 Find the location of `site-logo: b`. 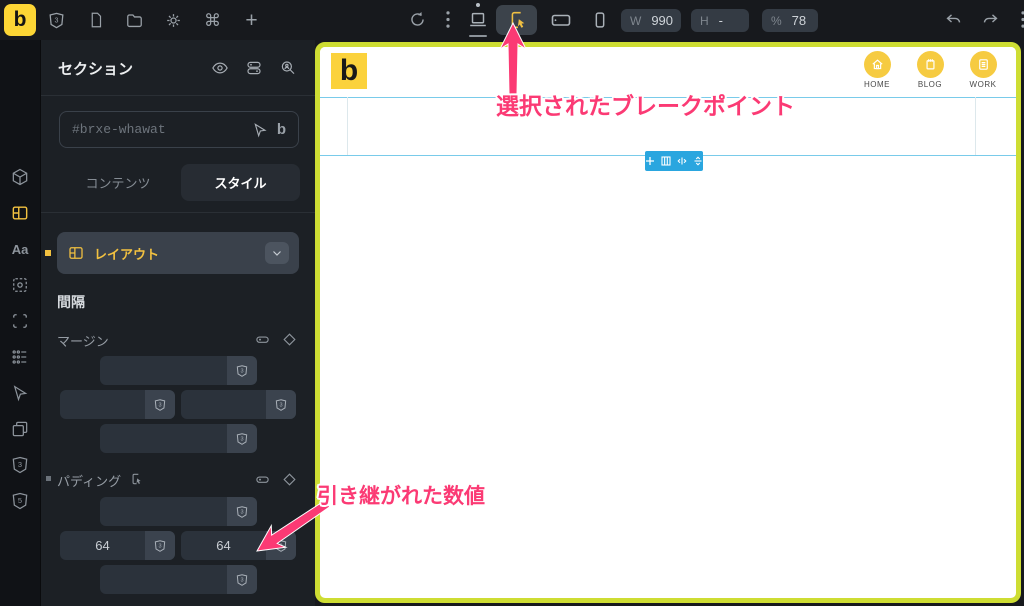

site-logo: b is located at coordinates (349, 71).